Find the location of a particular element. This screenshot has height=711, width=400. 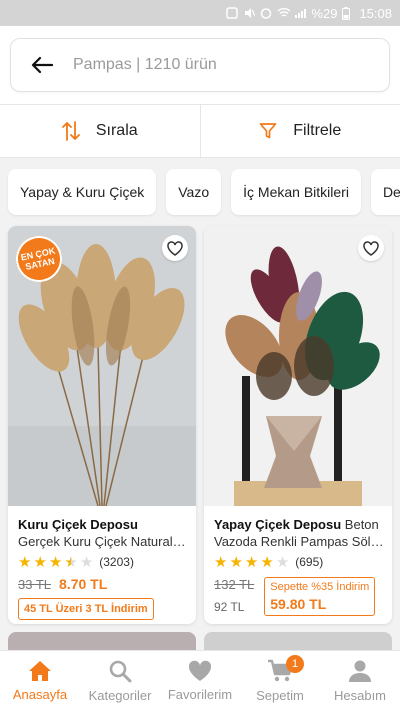

cart-price: 59.80 TL is located at coordinates (298, 604).